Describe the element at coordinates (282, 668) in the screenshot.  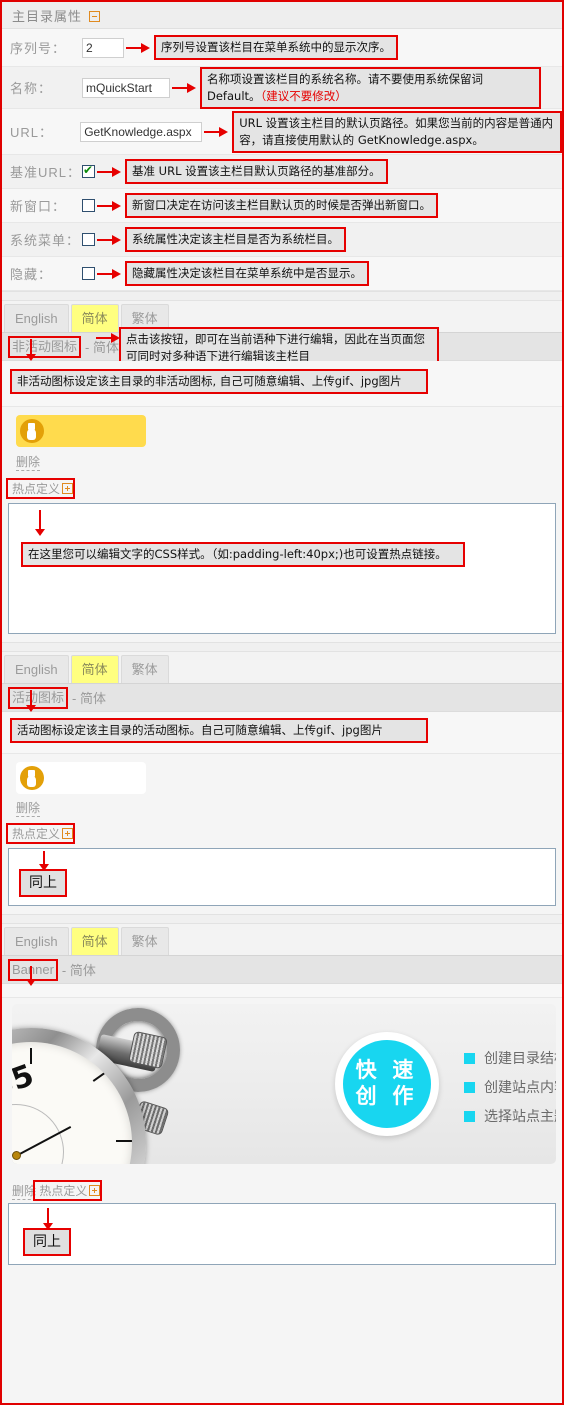
I see `language-tabs-active: English 简体 繁体` at that location.